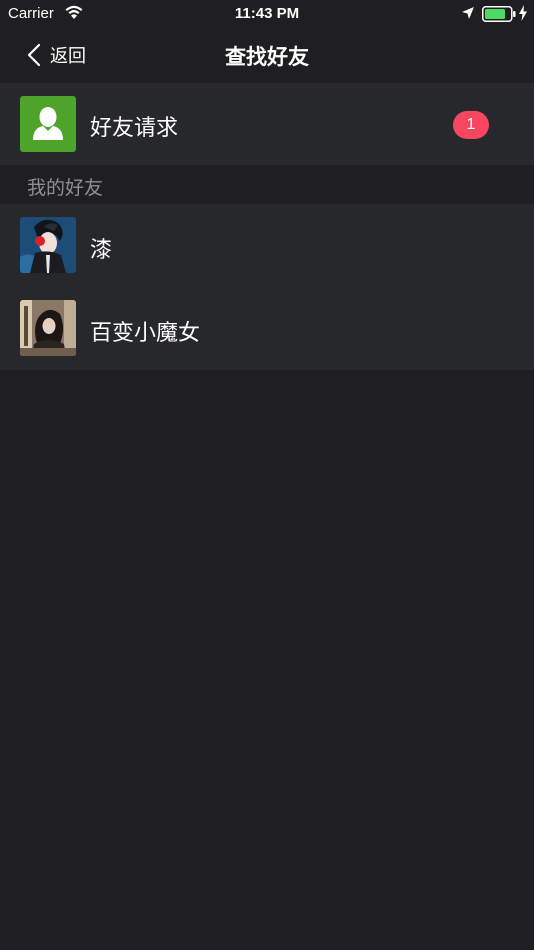 The image size is (534, 950). I want to click on navigation-bar: 返回 查找好友, so click(267, 55).